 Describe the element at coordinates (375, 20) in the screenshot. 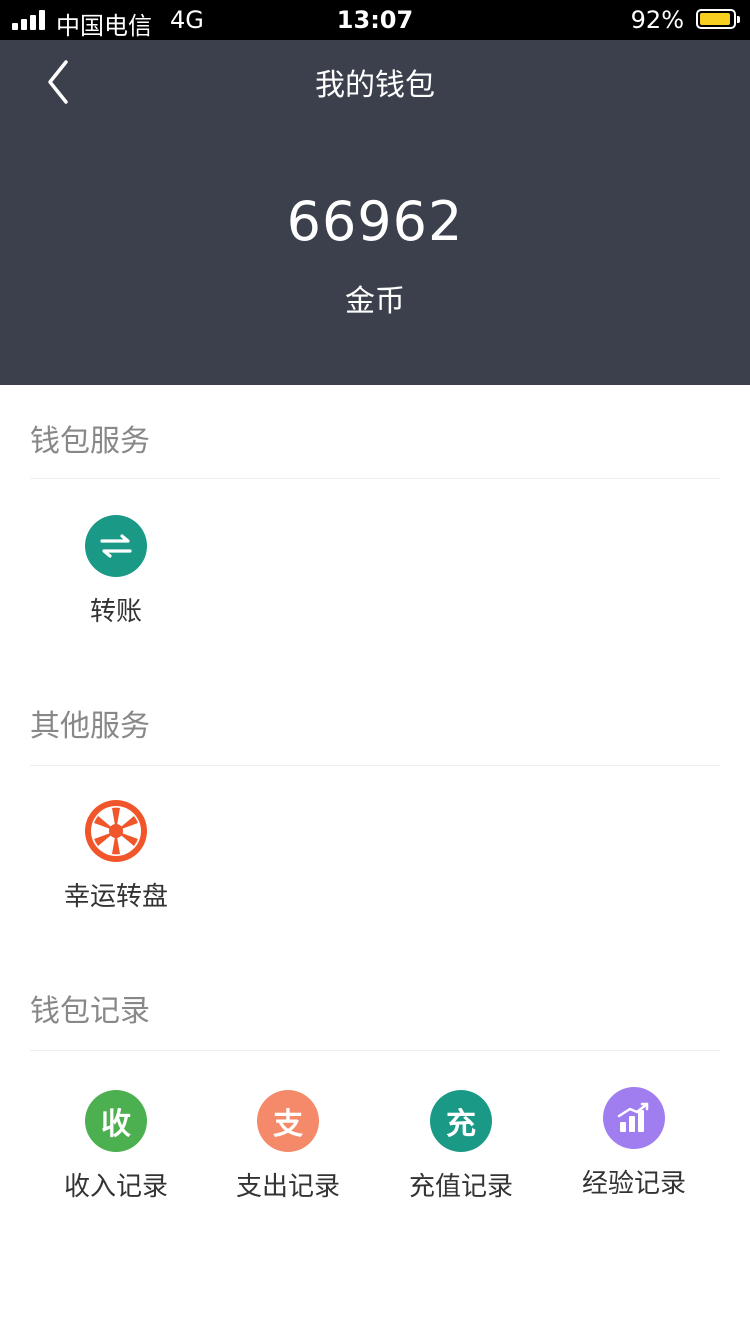

I see `status-bar: 中国电信 4G 13:07 92%` at that location.